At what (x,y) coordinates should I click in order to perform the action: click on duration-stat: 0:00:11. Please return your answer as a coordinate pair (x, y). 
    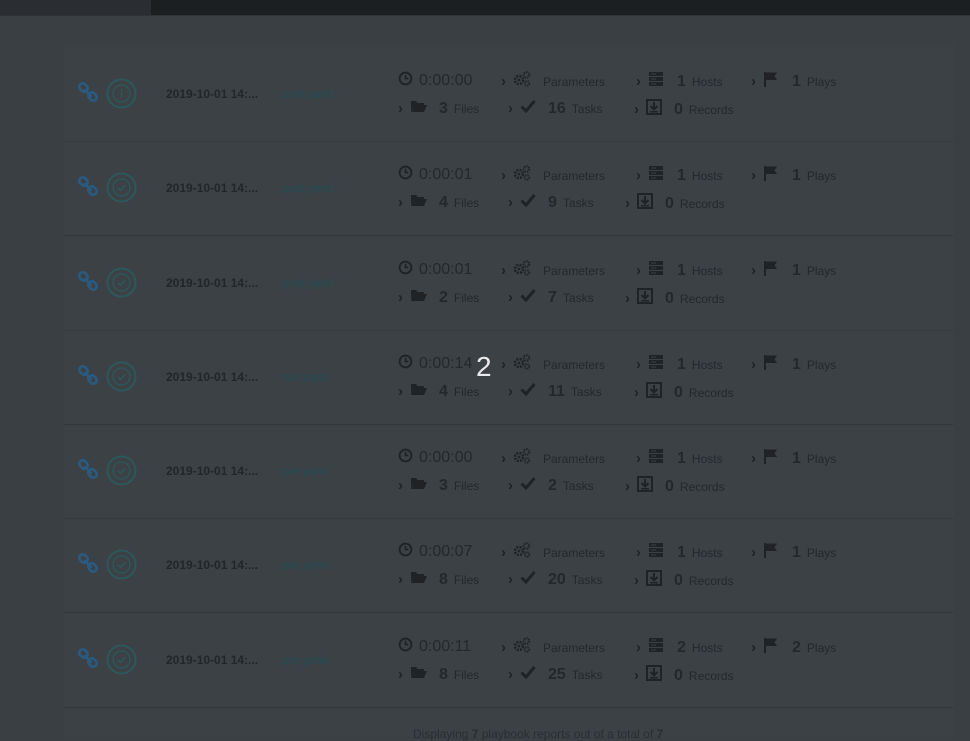
    Looking at the image, I should click on (434, 646).